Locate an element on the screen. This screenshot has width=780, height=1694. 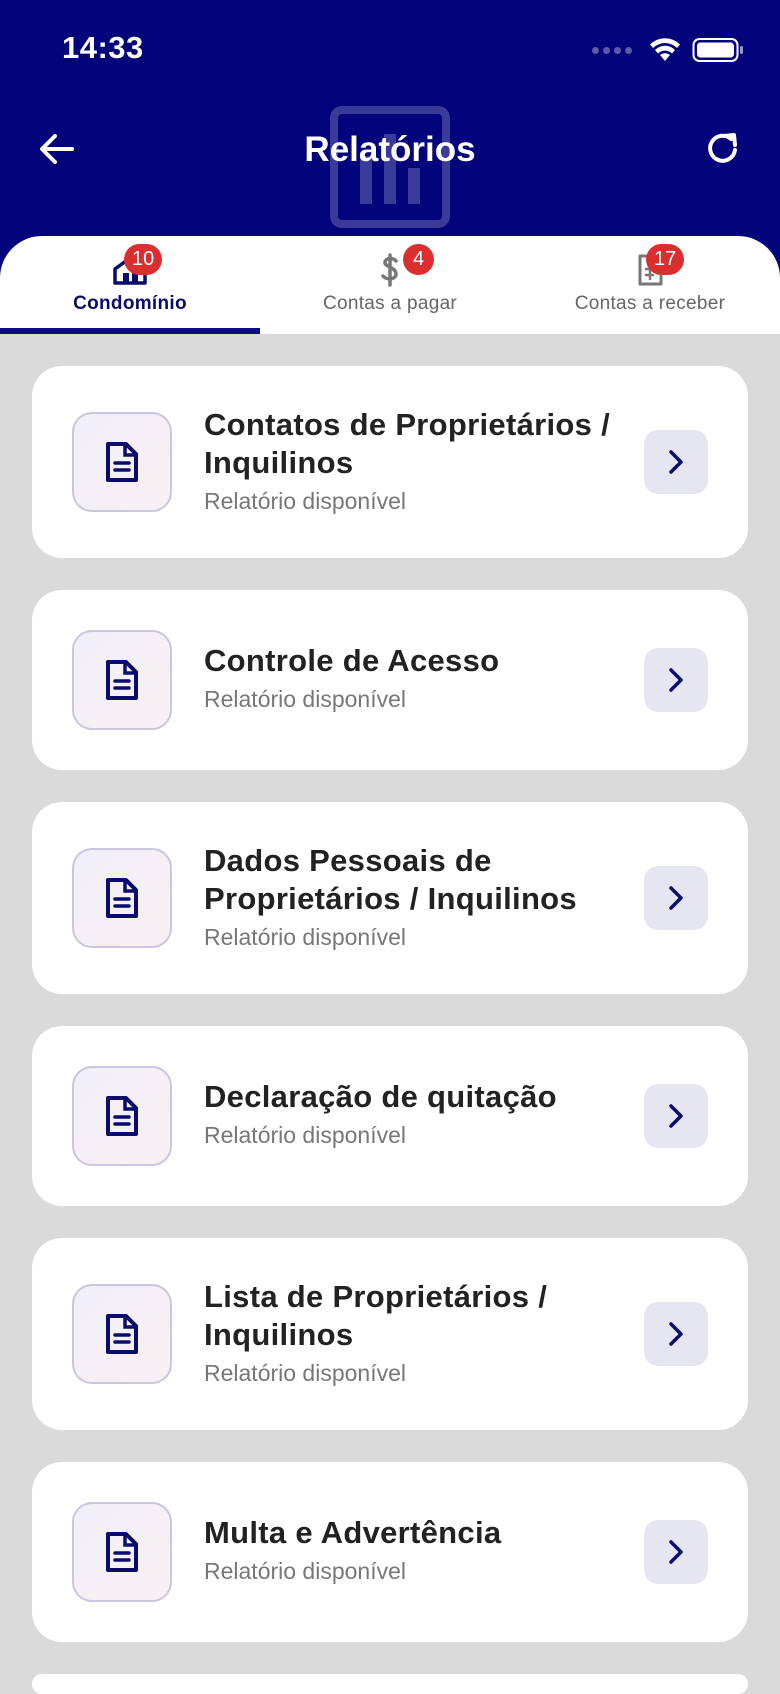
status-icons is located at coordinates (668, 50).